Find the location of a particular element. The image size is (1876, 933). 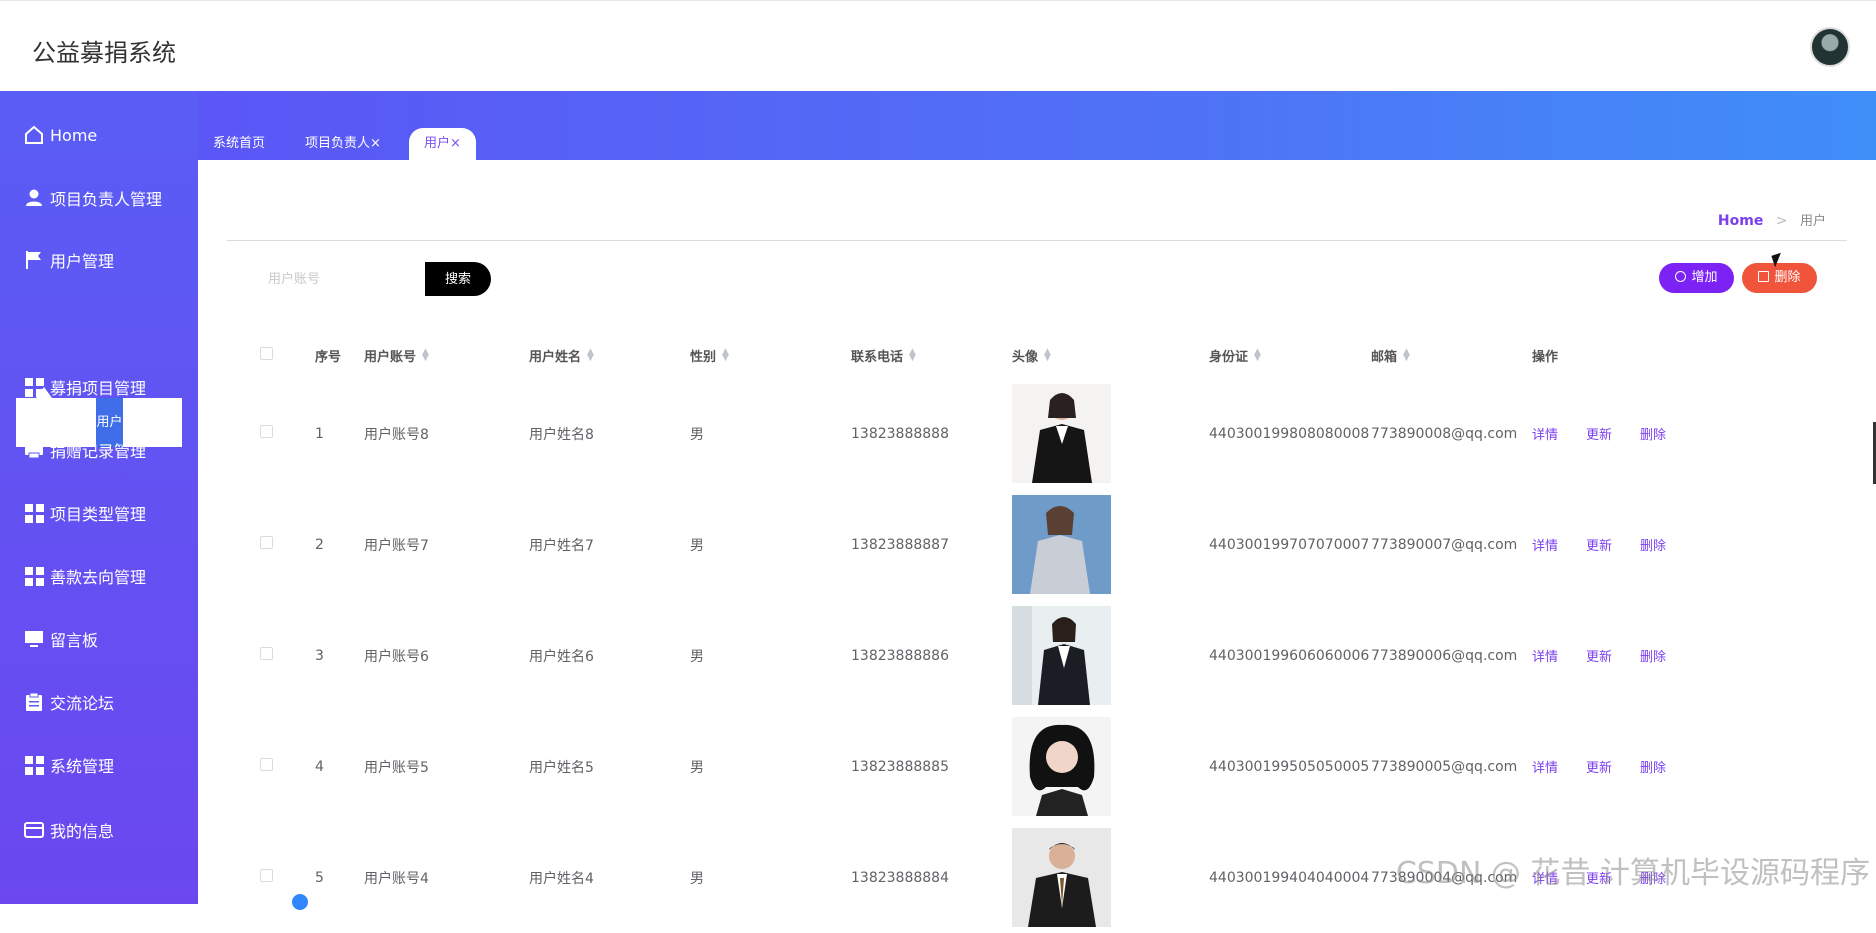

delete-button: 删除 is located at coordinates (1779, 278).